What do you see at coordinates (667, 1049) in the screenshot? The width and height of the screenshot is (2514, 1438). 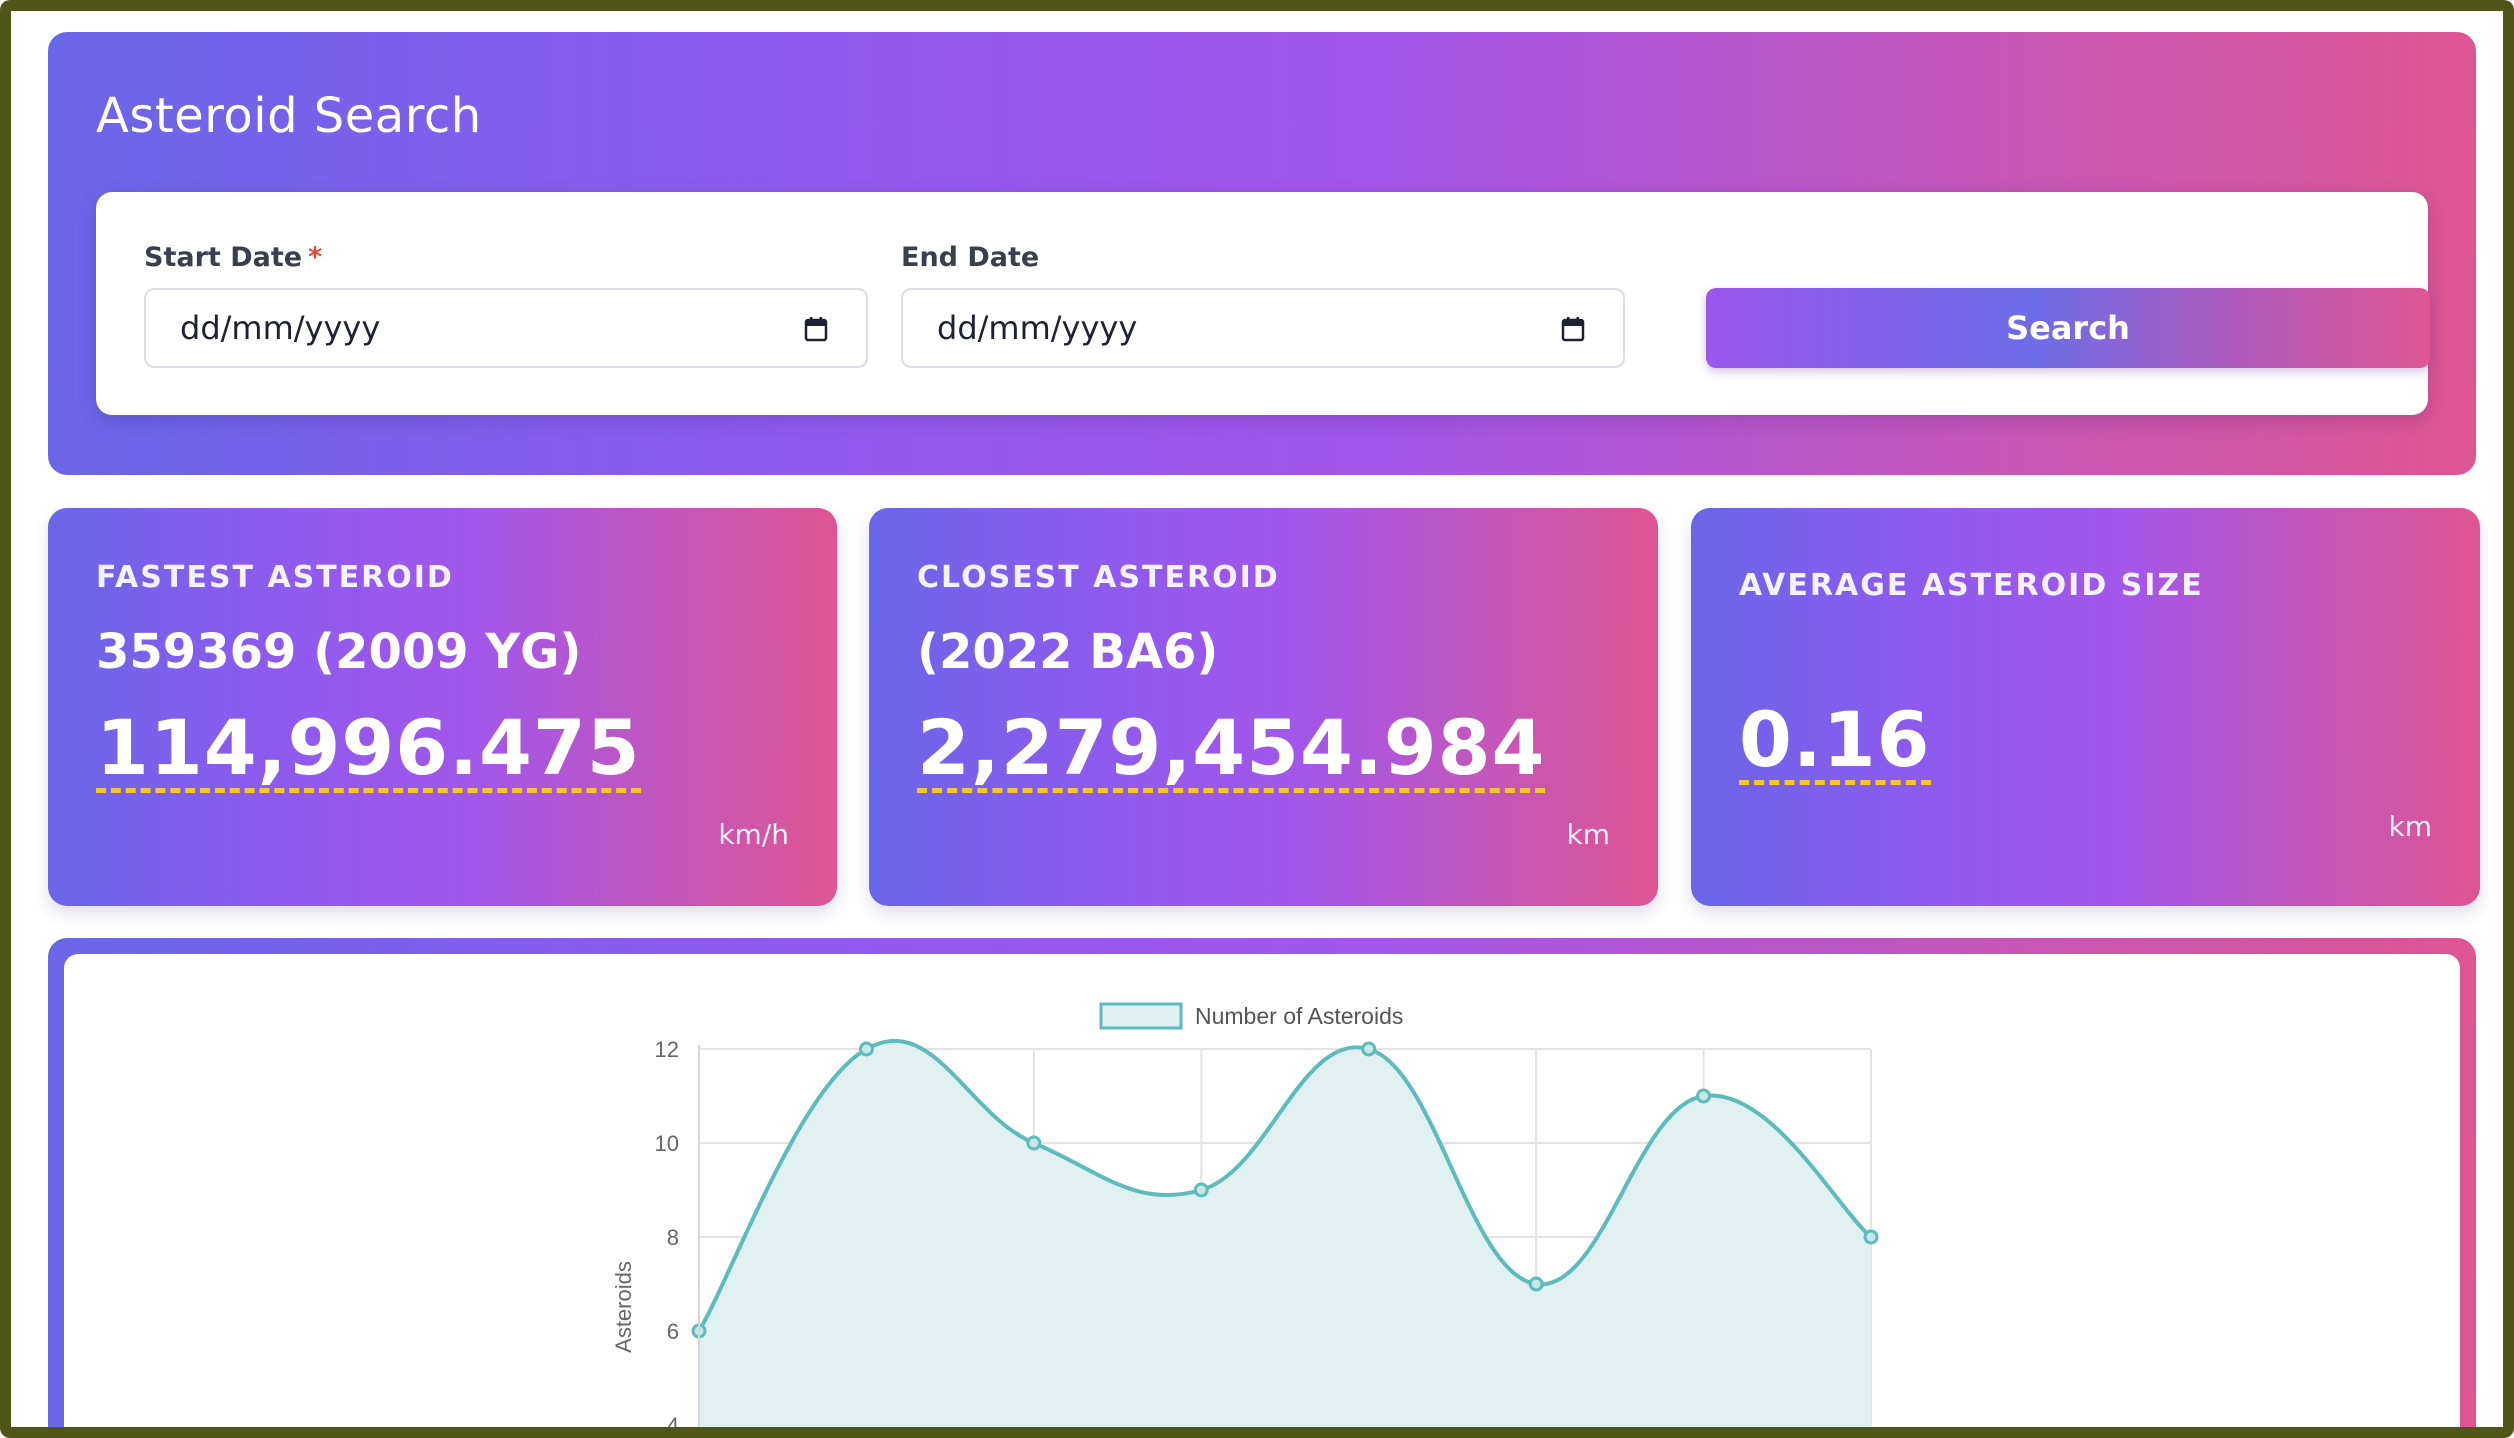 I see `y-tick-label: 12` at bounding box center [667, 1049].